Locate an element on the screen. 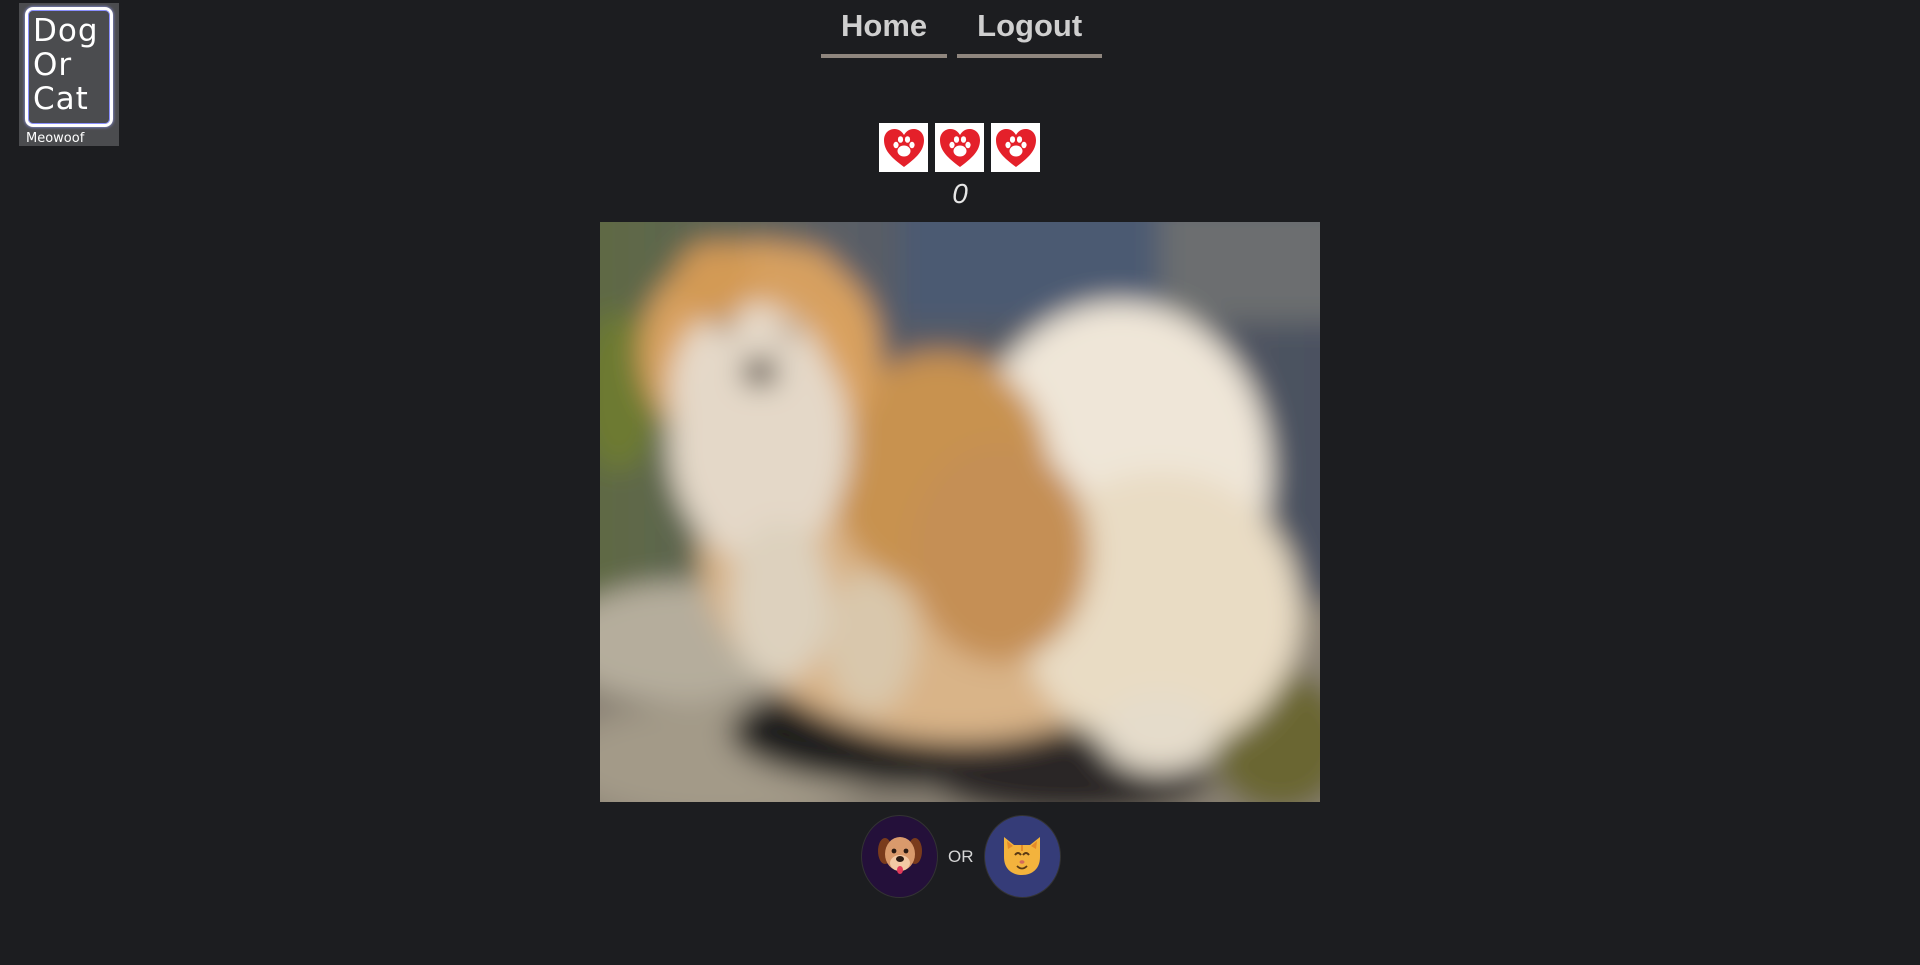  score-value: 0 is located at coordinates (960, 193).